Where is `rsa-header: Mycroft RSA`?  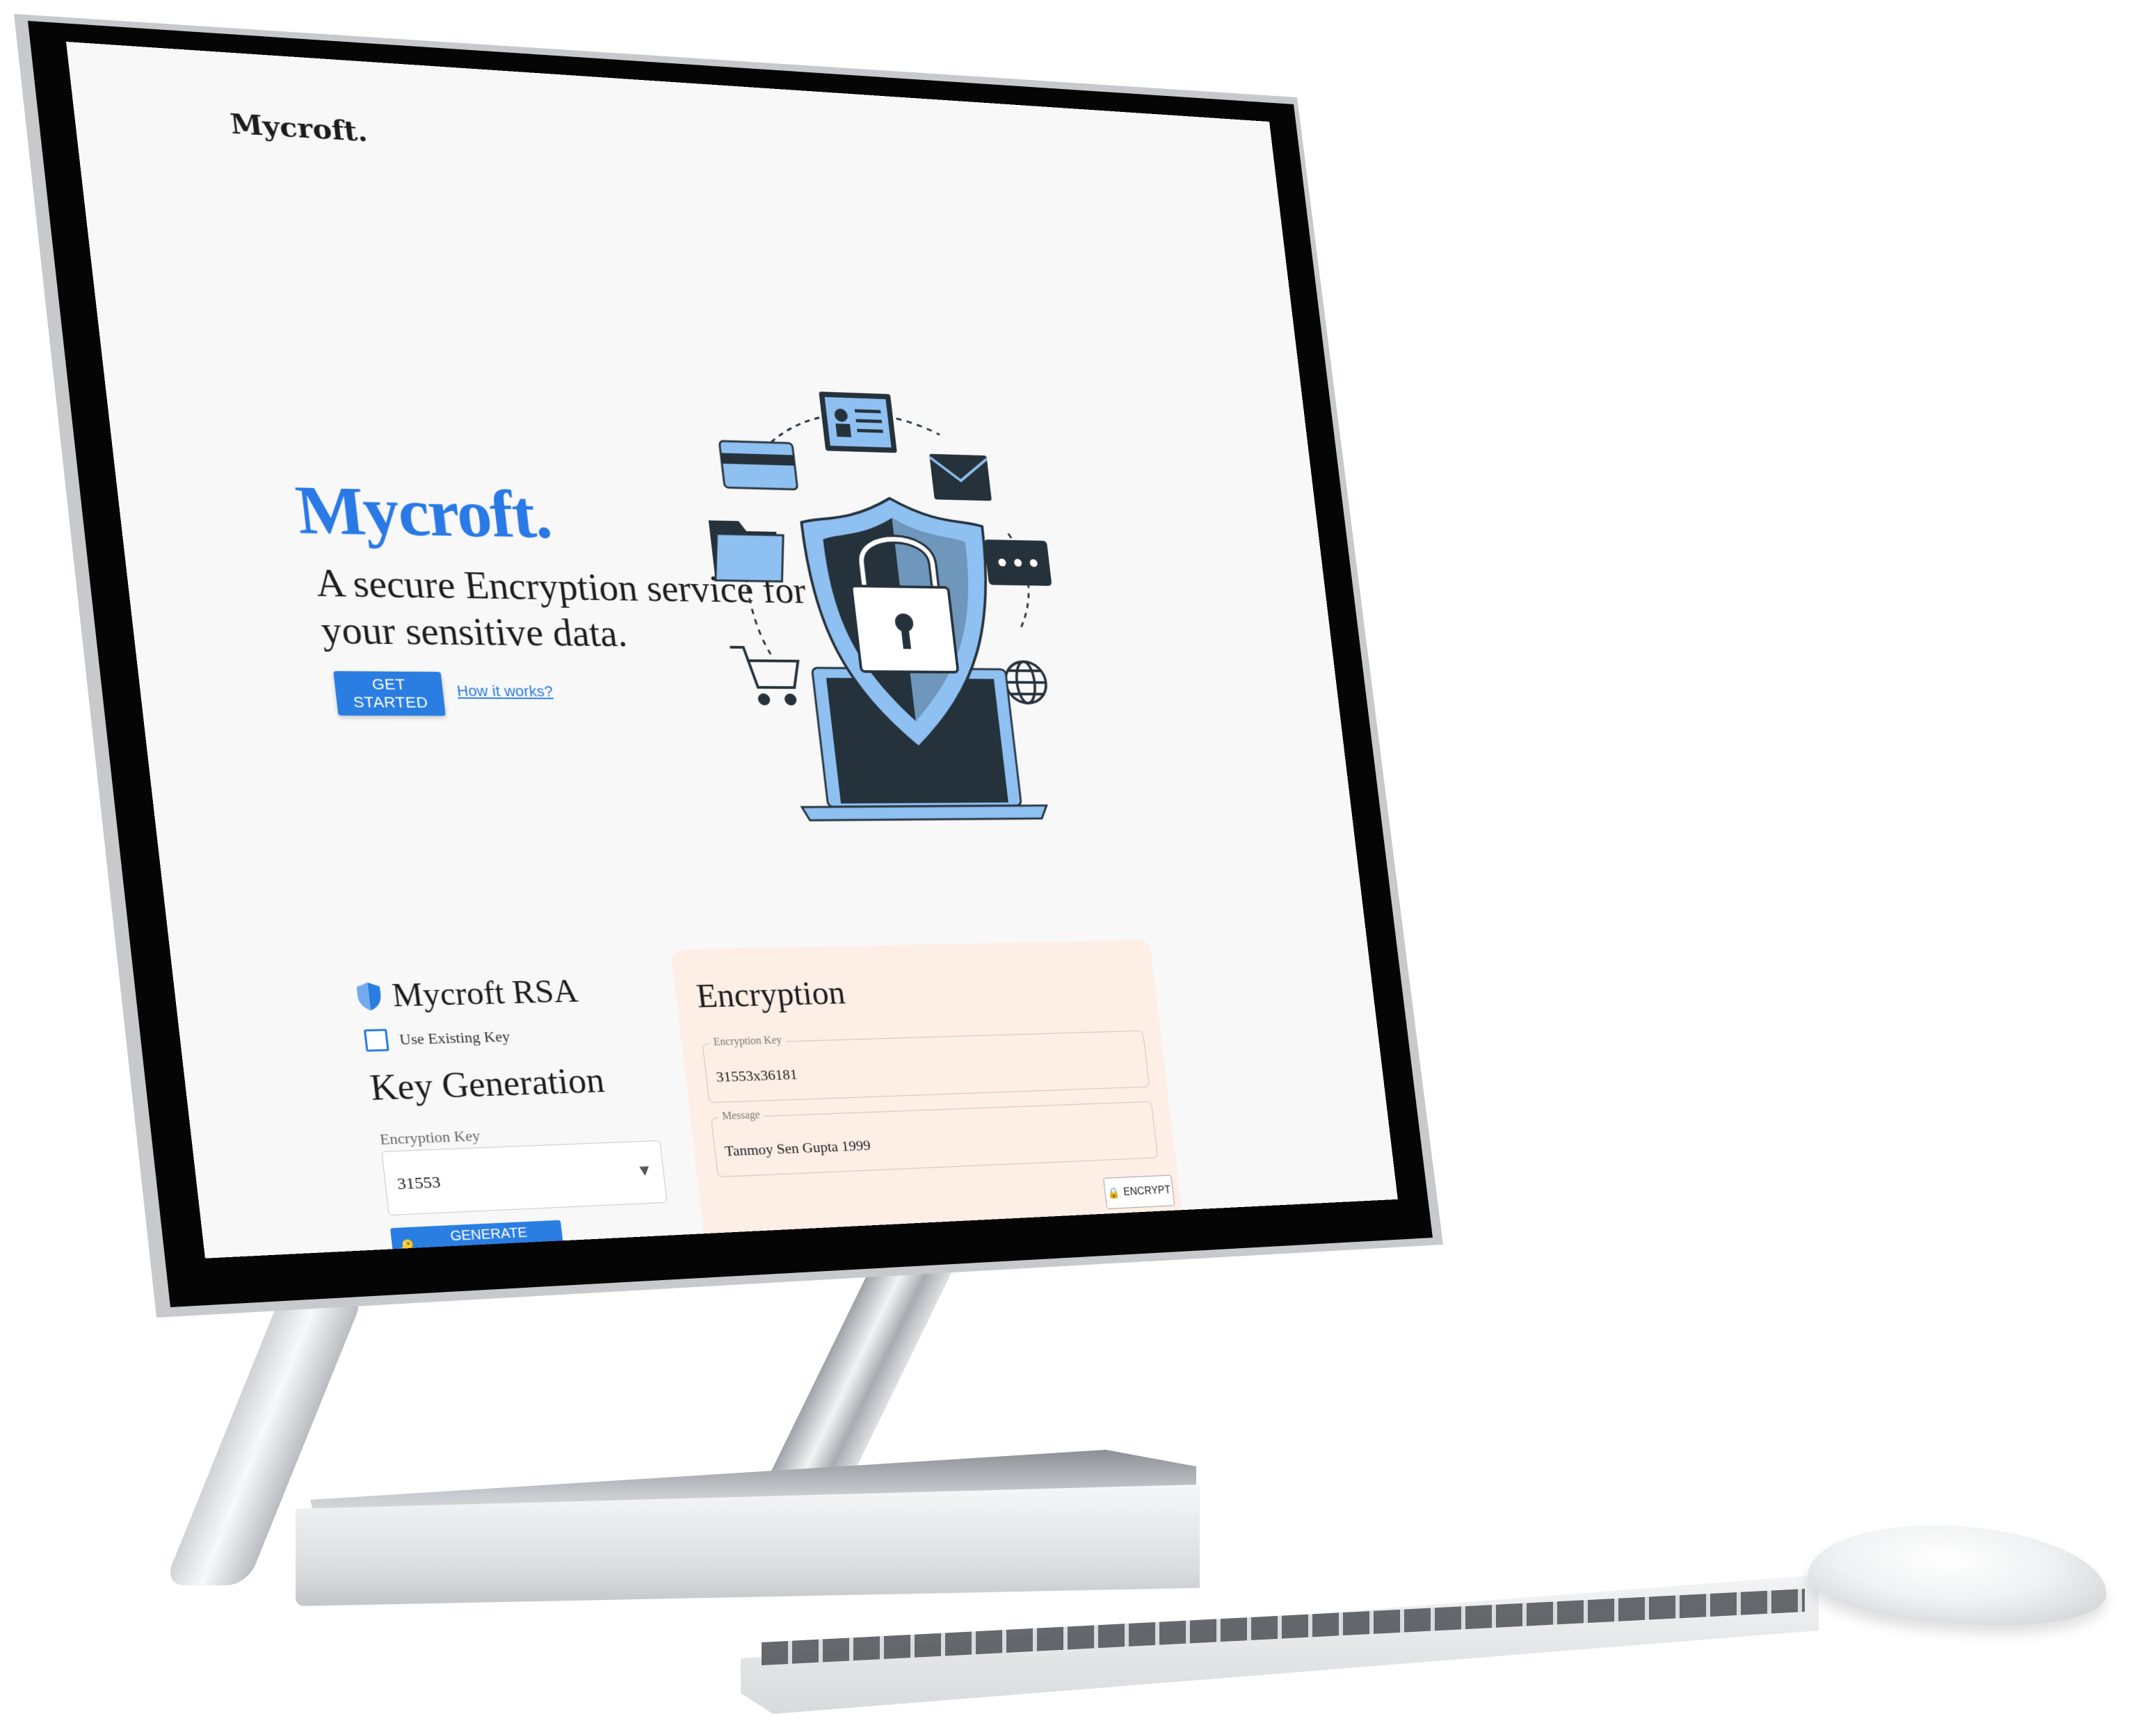
rsa-header: Mycroft RSA is located at coordinates (467, 993).